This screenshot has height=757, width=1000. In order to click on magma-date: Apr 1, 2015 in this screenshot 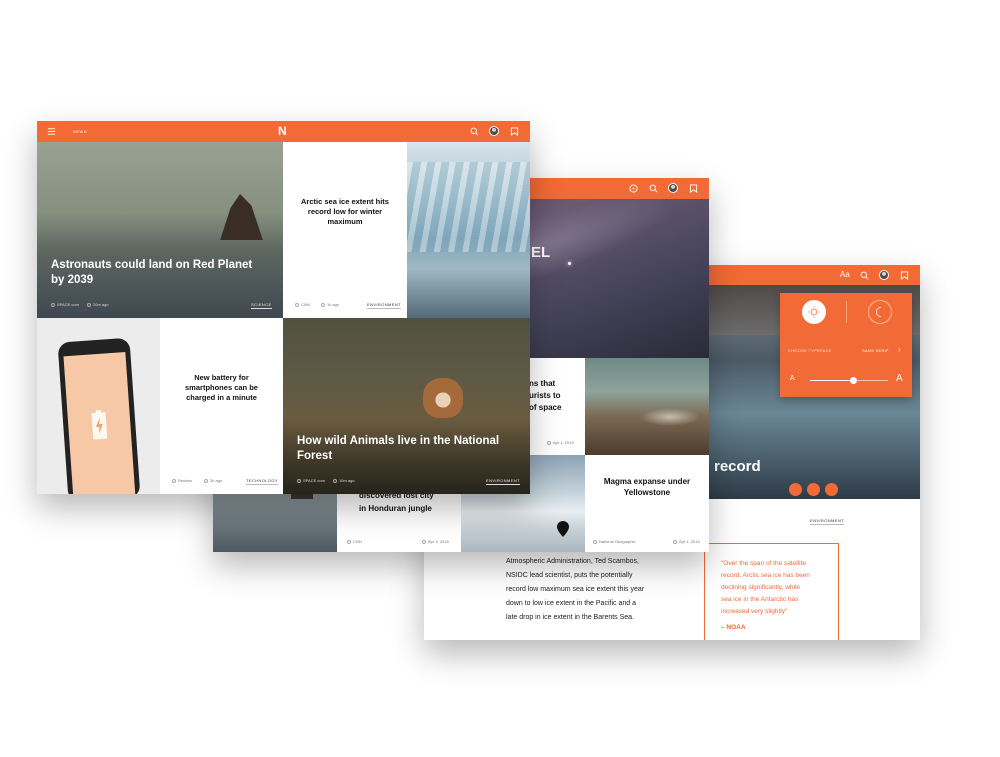, I will do `click(686, 541)`.